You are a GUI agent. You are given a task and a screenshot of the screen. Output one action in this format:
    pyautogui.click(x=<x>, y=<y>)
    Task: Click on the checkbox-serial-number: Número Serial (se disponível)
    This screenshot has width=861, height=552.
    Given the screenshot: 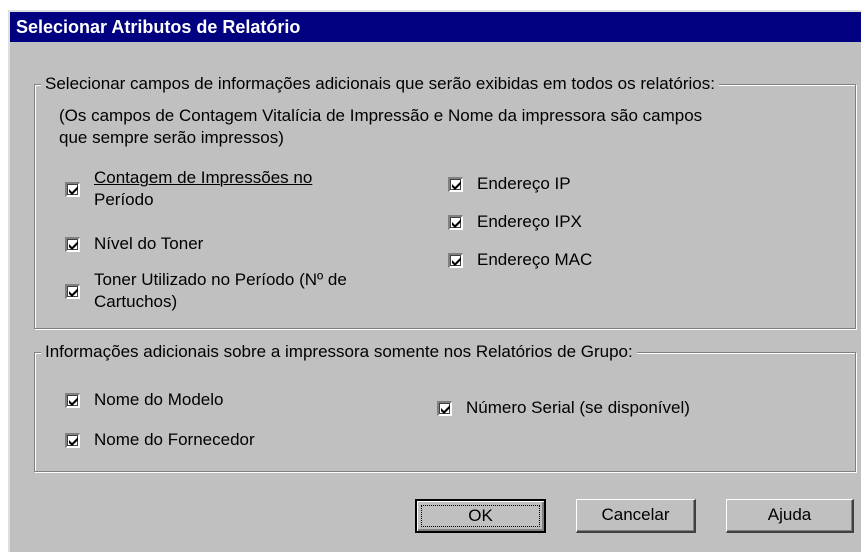 What is the action you would take?
    pyautogui.click(x=563, y=408)
    